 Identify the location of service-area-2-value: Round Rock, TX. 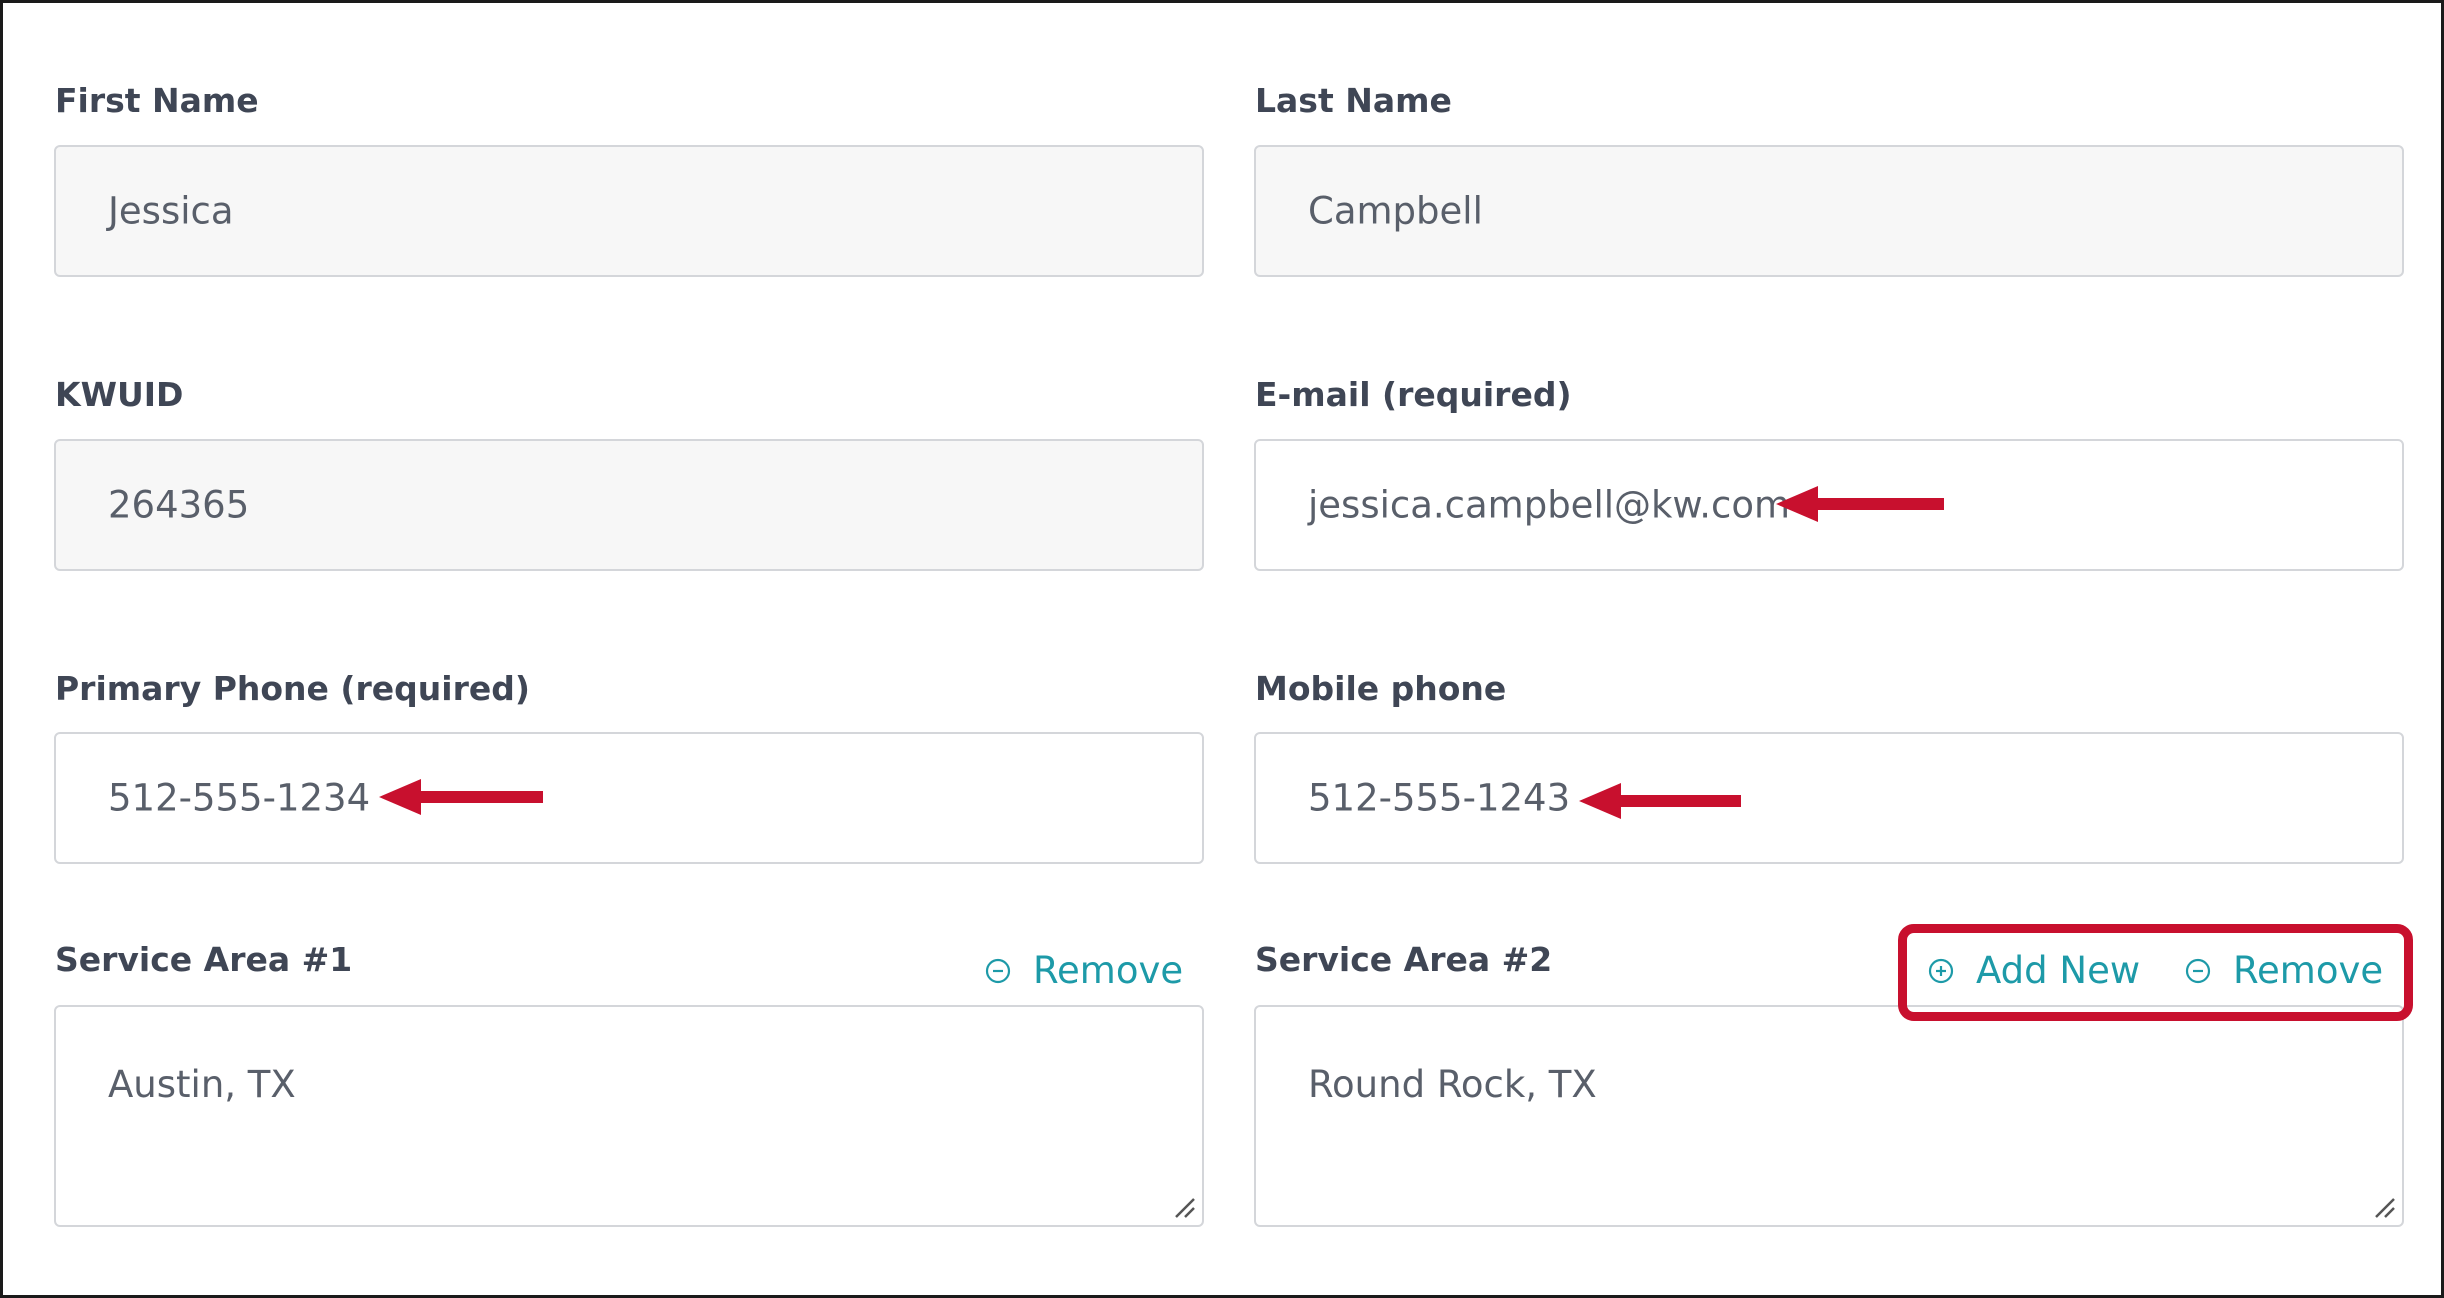
(1452, 1084).